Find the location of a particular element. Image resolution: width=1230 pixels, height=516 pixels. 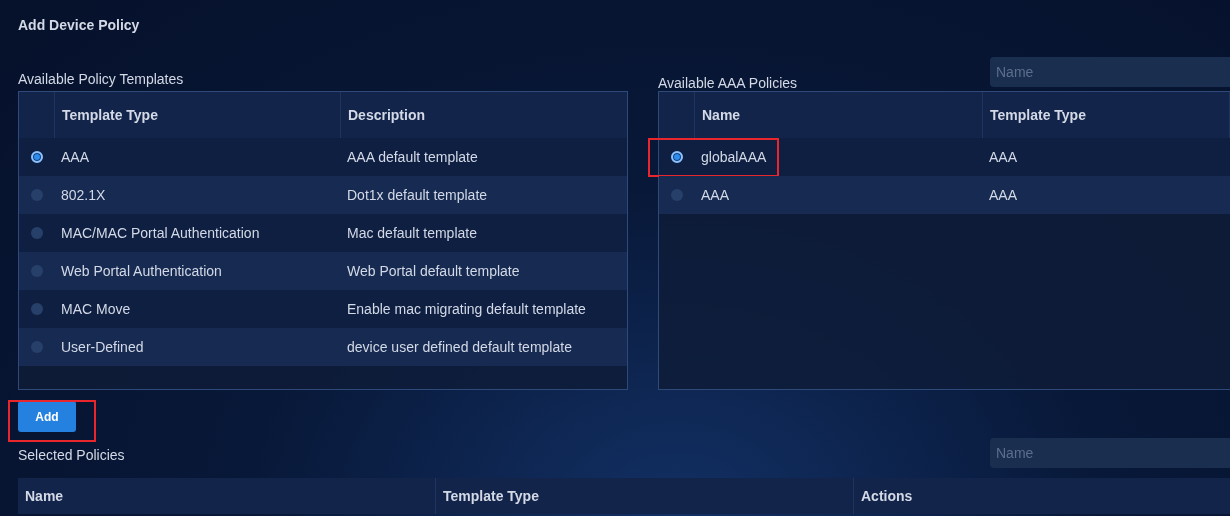

section-title: Available AAA Policies is located at coordinates (728, 83).